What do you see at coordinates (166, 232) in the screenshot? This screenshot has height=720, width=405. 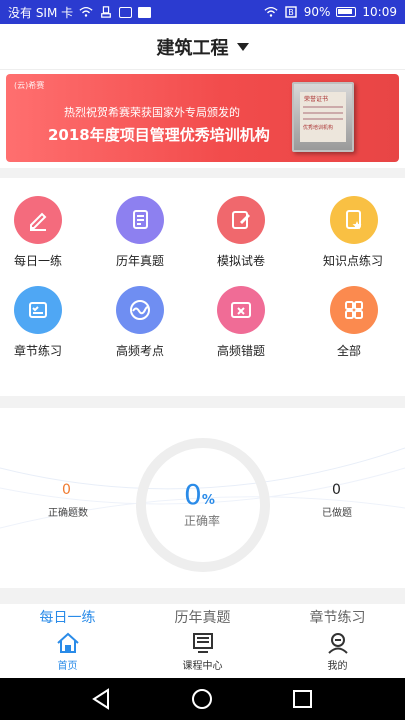 I see `grid-item-past-exams: 历年真题` at bounding box center [166, 232].